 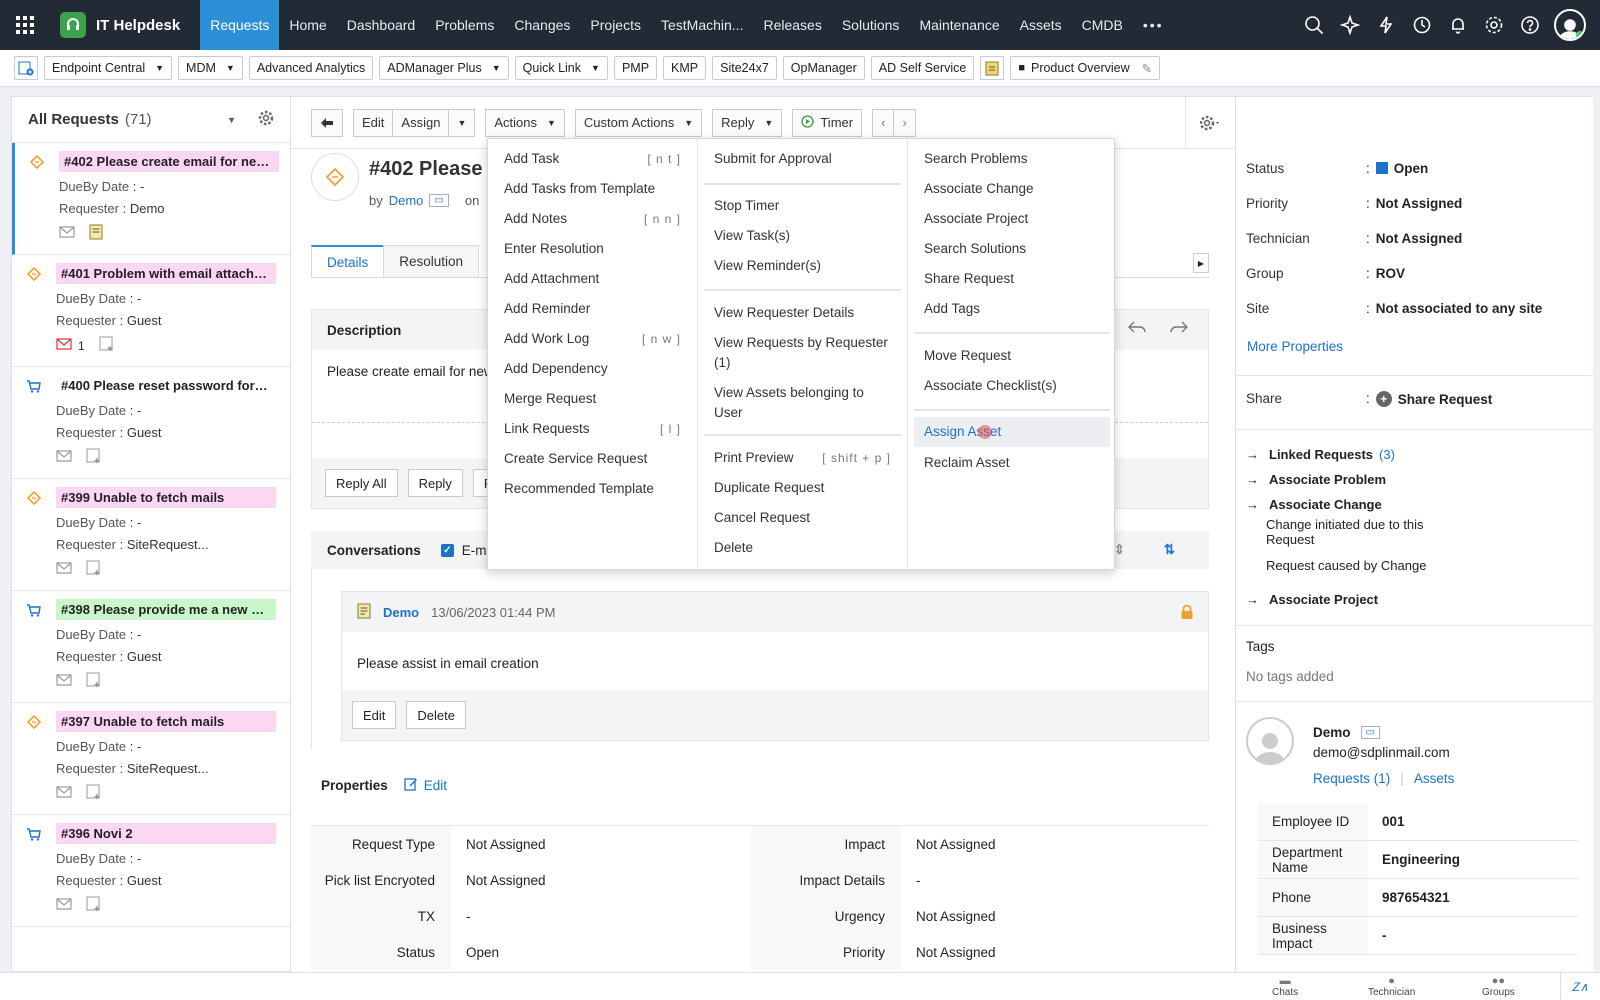 What do you see at coordinates (592, 189) in the screenshot?
I see `menu-item: Add Tasks from Template` at bounding box center [592, 189].